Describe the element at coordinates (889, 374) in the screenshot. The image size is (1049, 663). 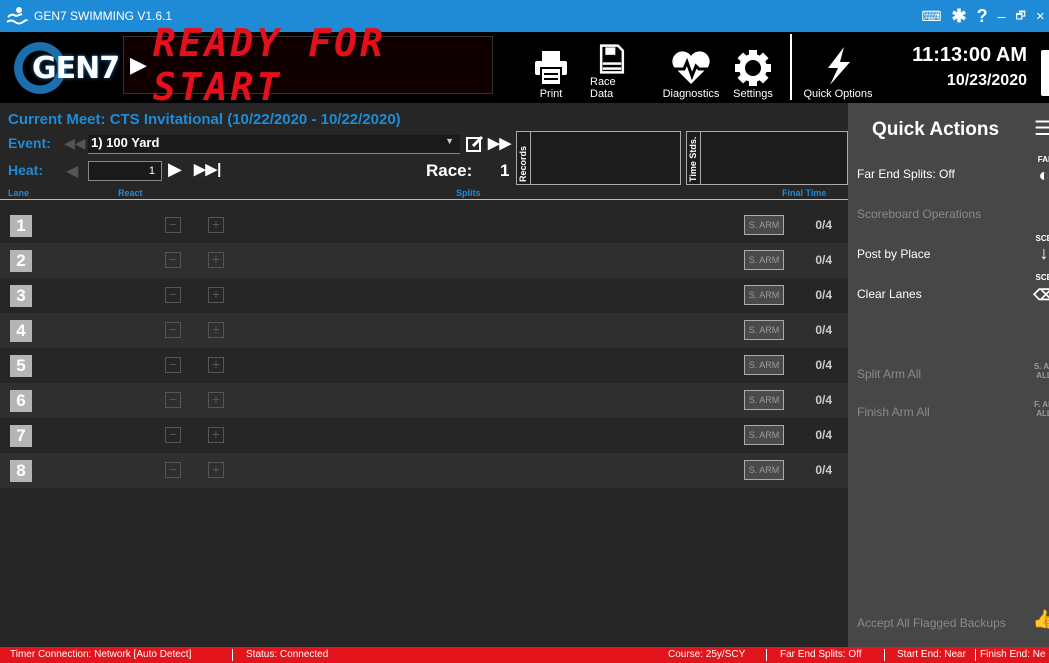
I see `split-arm-all-item: Split Arm All` at that location.